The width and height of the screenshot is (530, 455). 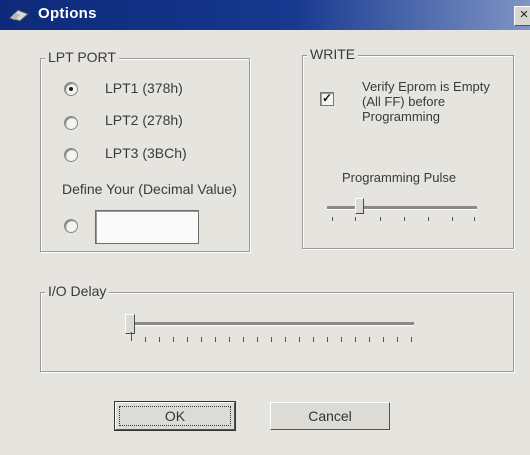 What do you see at coordinates (144, 120) in the screenshot?
I see `lpt2-label: LPT2 (278h)` at bounding box center [144, 120].